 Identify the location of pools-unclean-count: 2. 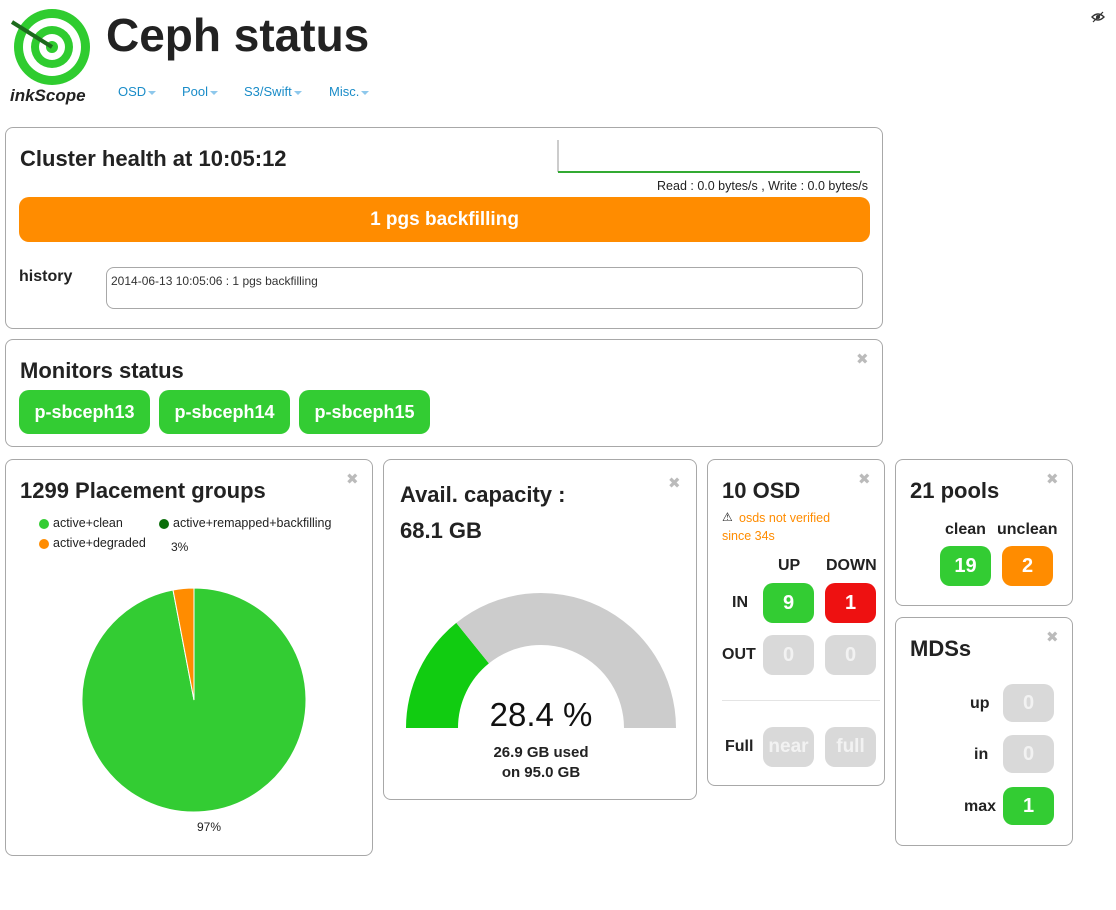
(1027, 566).